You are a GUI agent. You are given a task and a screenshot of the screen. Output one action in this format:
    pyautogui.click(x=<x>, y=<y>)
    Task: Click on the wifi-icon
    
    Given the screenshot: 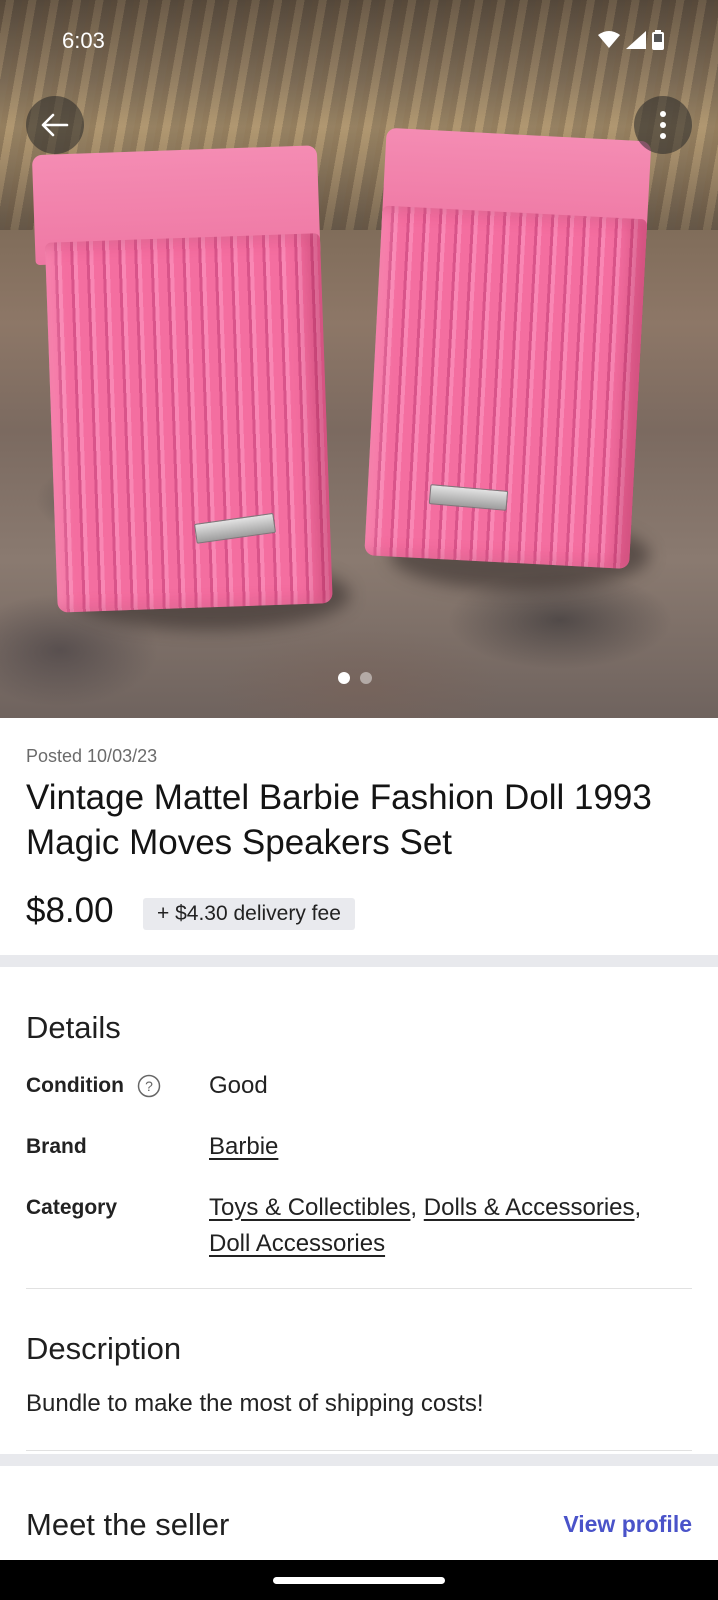 What is the action you would take?
    pyautogui.click(x=609, y=39)
    